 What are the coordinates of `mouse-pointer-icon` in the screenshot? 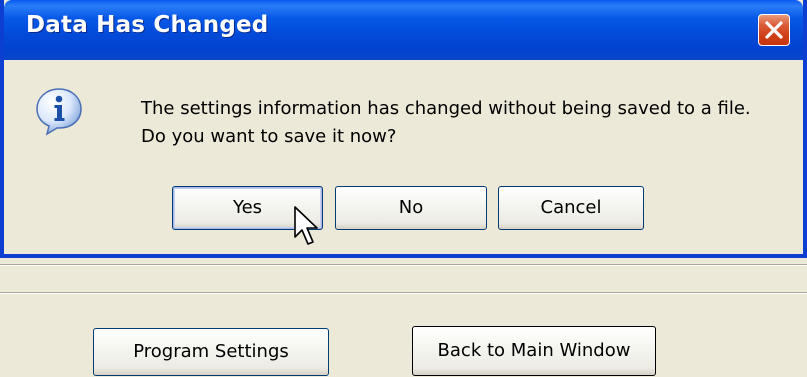 It's located at (306, 225).